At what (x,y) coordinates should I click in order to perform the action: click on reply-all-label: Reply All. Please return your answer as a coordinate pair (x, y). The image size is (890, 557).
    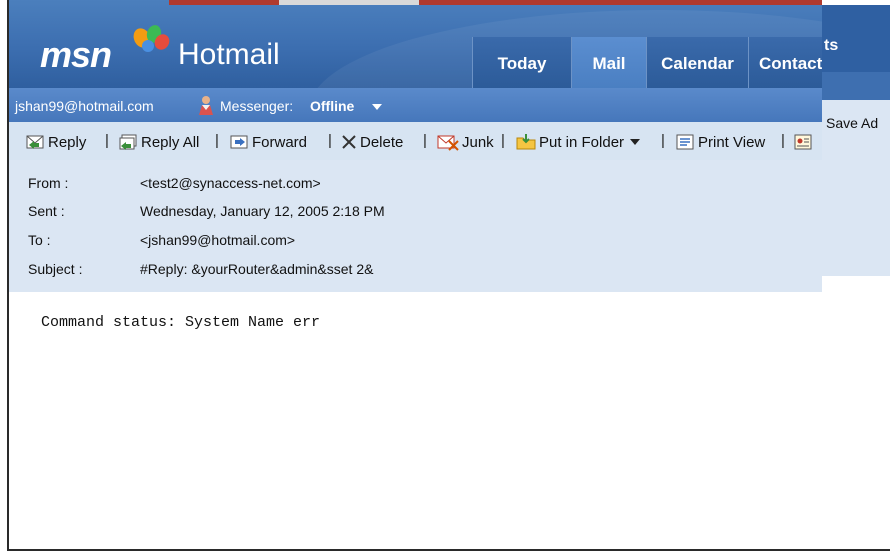
    Looking at the image, I should click on (170, 142).